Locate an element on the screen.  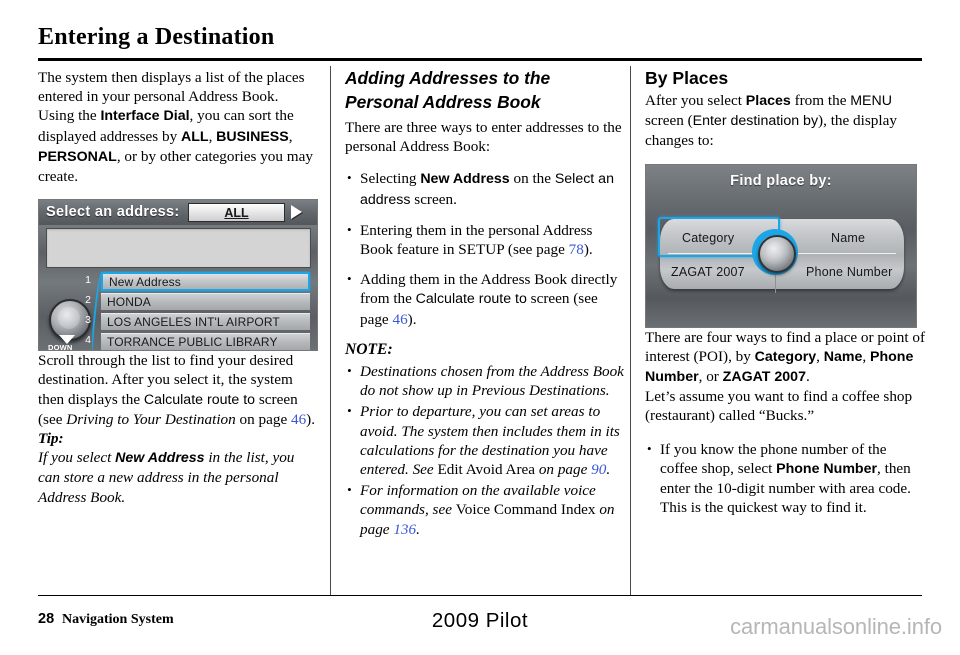
list-item: HONDA is located at coordinates (205, 302).